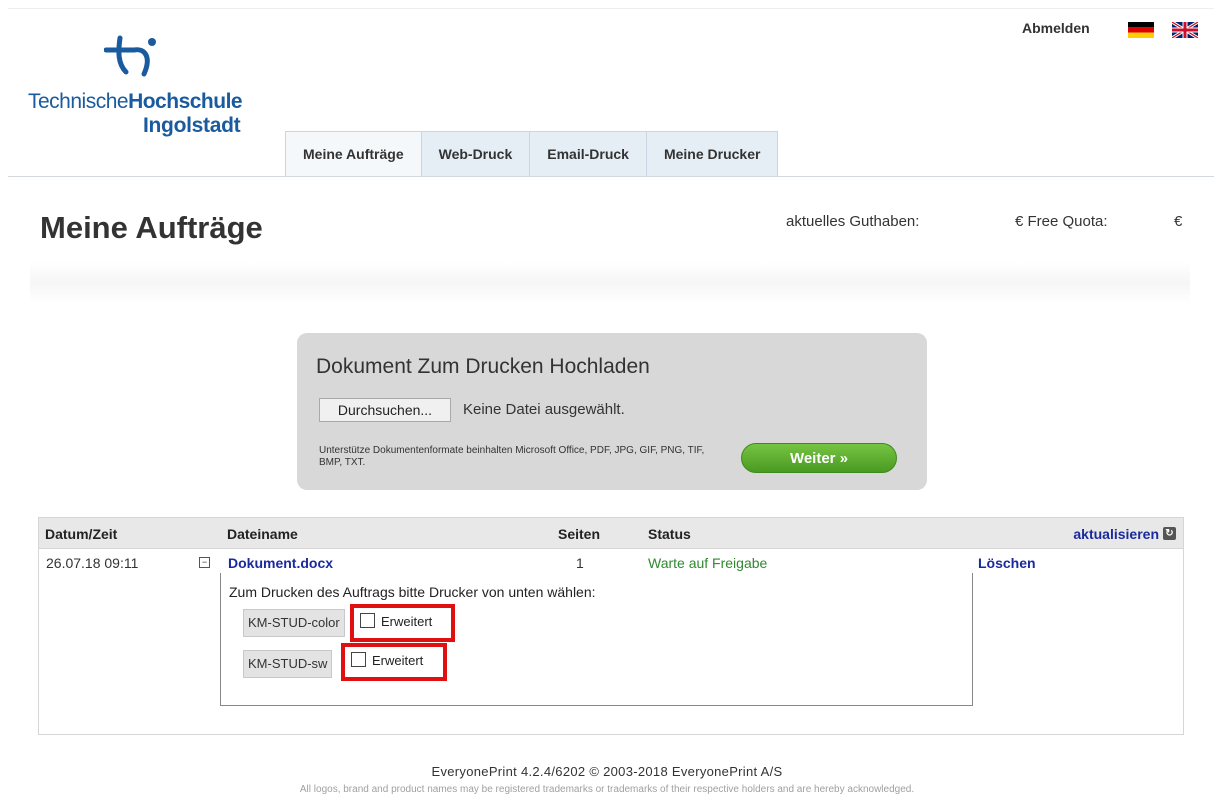 The height and width of the screenshot is (796, 1214). Describe the element at coordinates (81, 534) in the screenshot. I see `column-header-date: Datum/Zeit` at that location.